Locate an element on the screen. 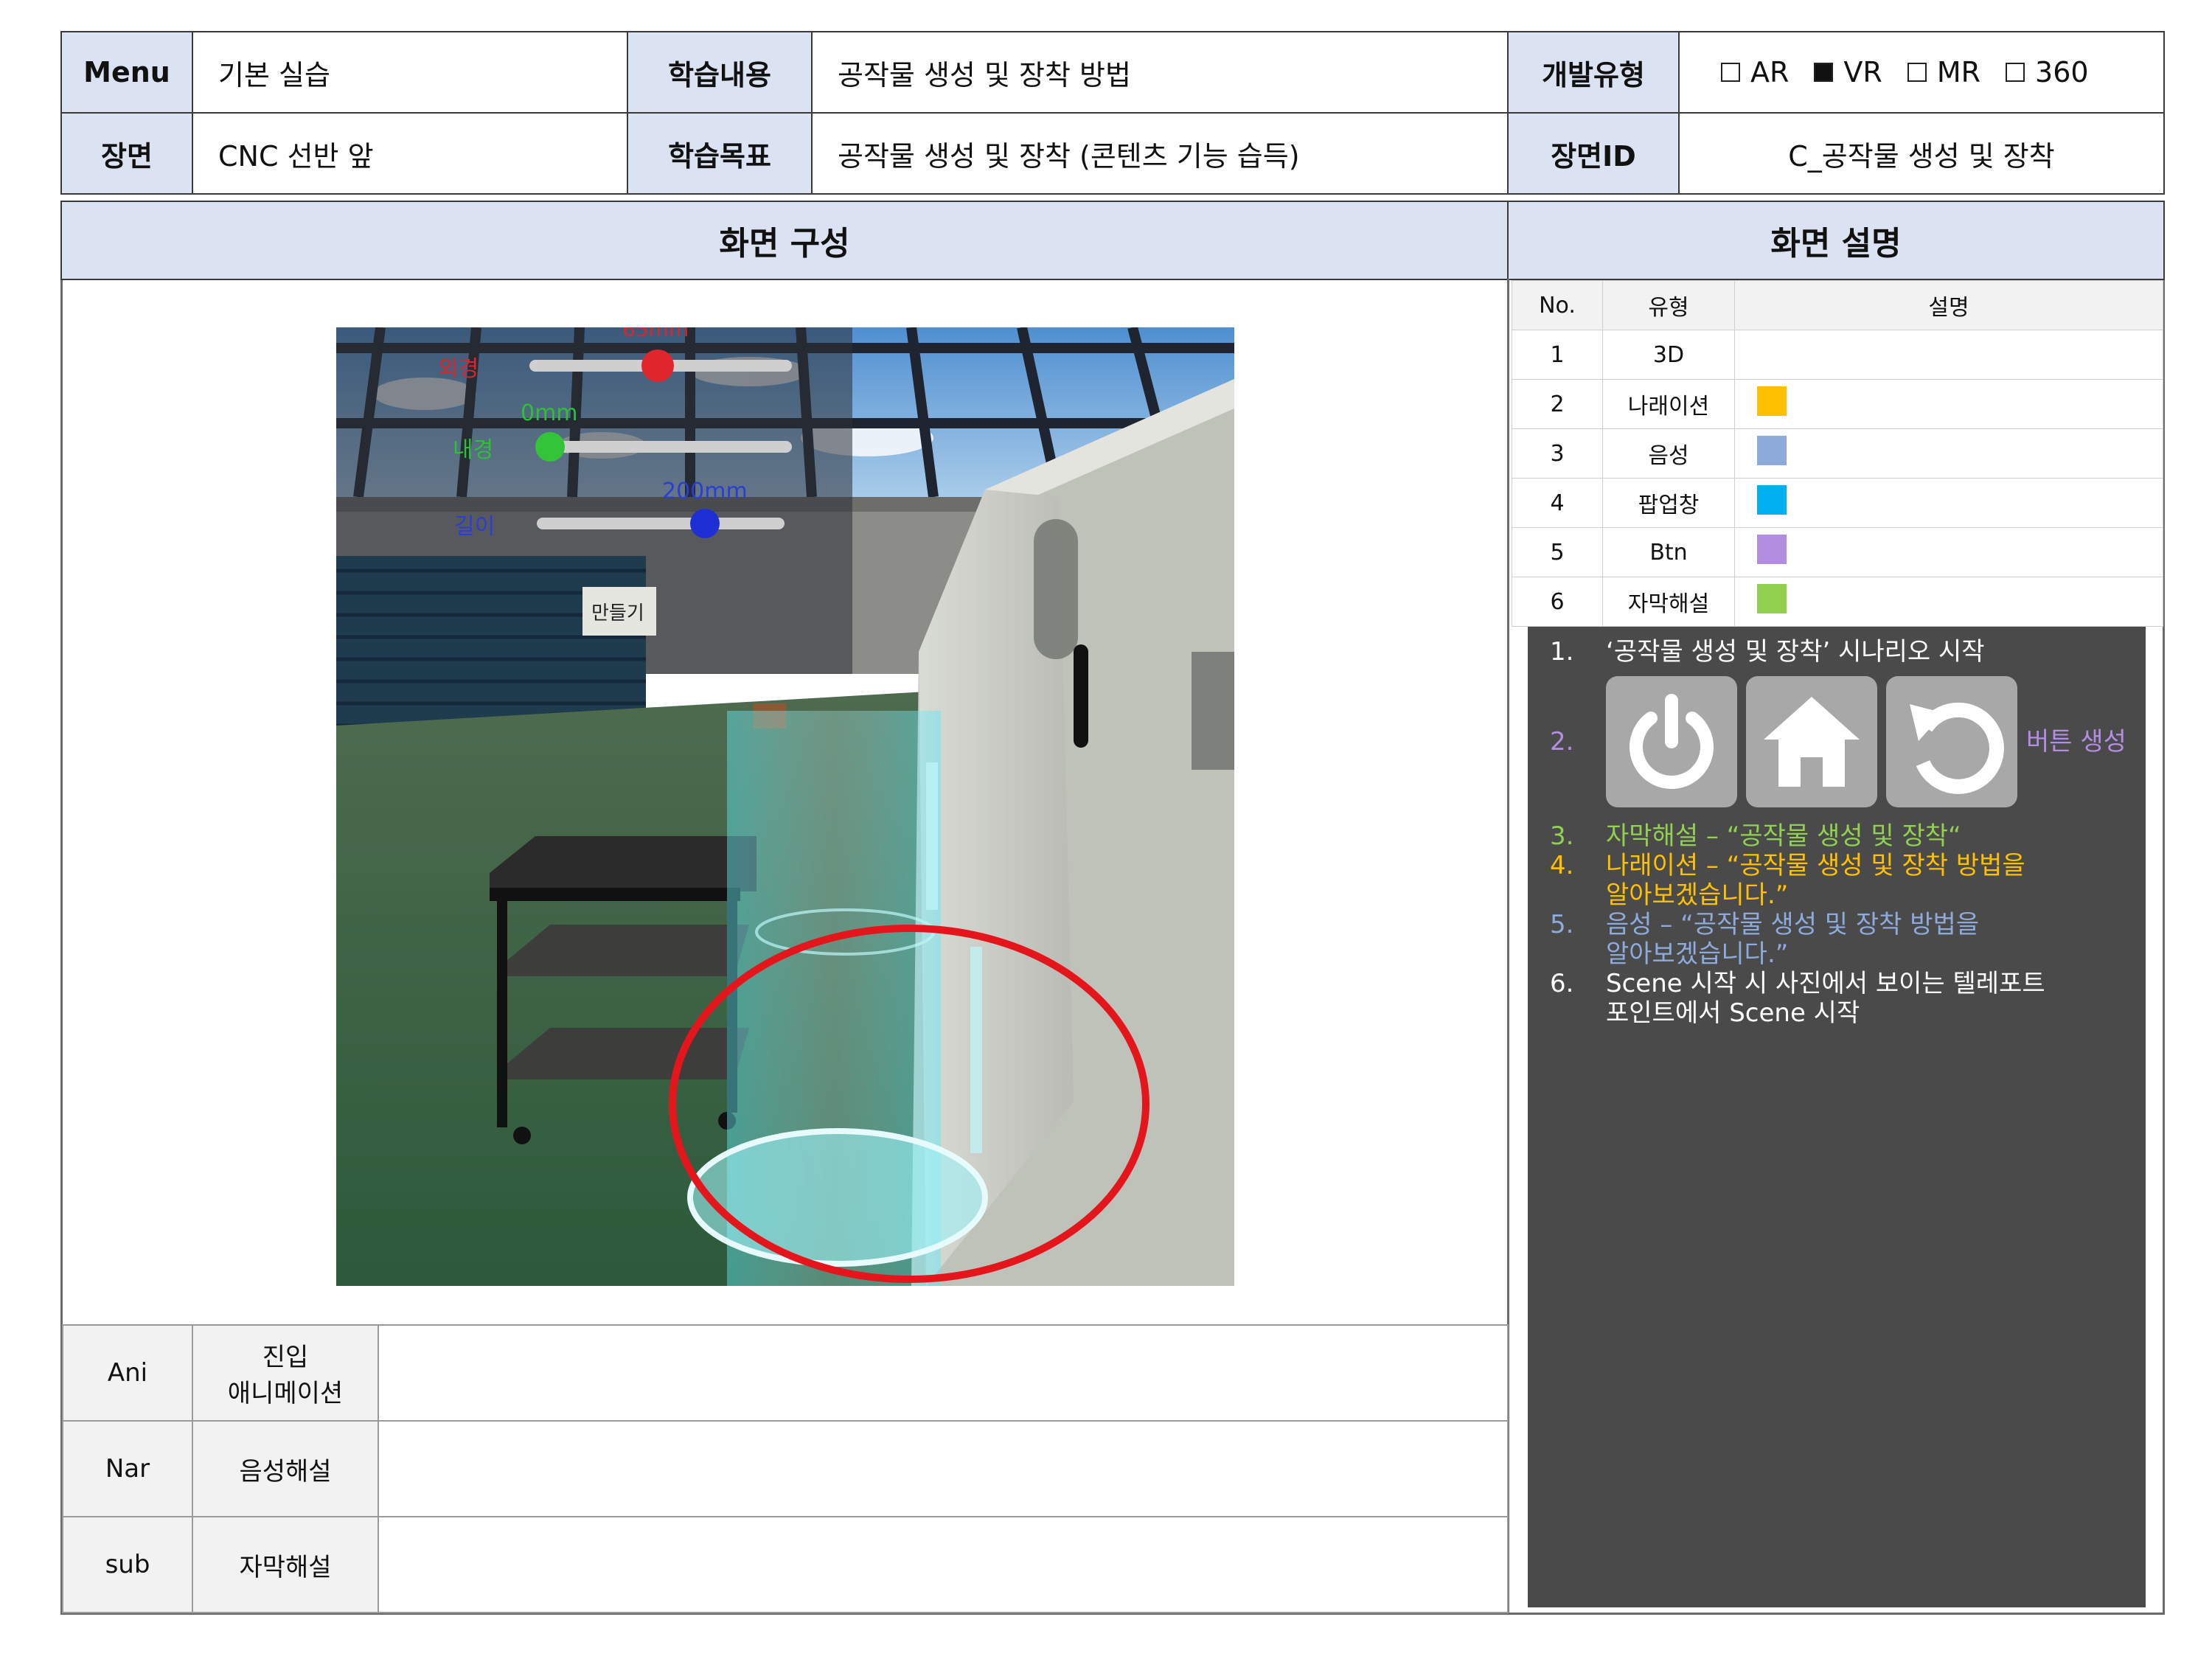 The width and height of the screenshot is (2212, 1659). swatch-btn is located at coordinates (1772, 549).